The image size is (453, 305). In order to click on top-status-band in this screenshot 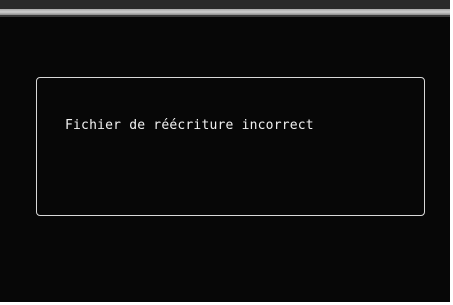, I will do `click(225, 4)`.